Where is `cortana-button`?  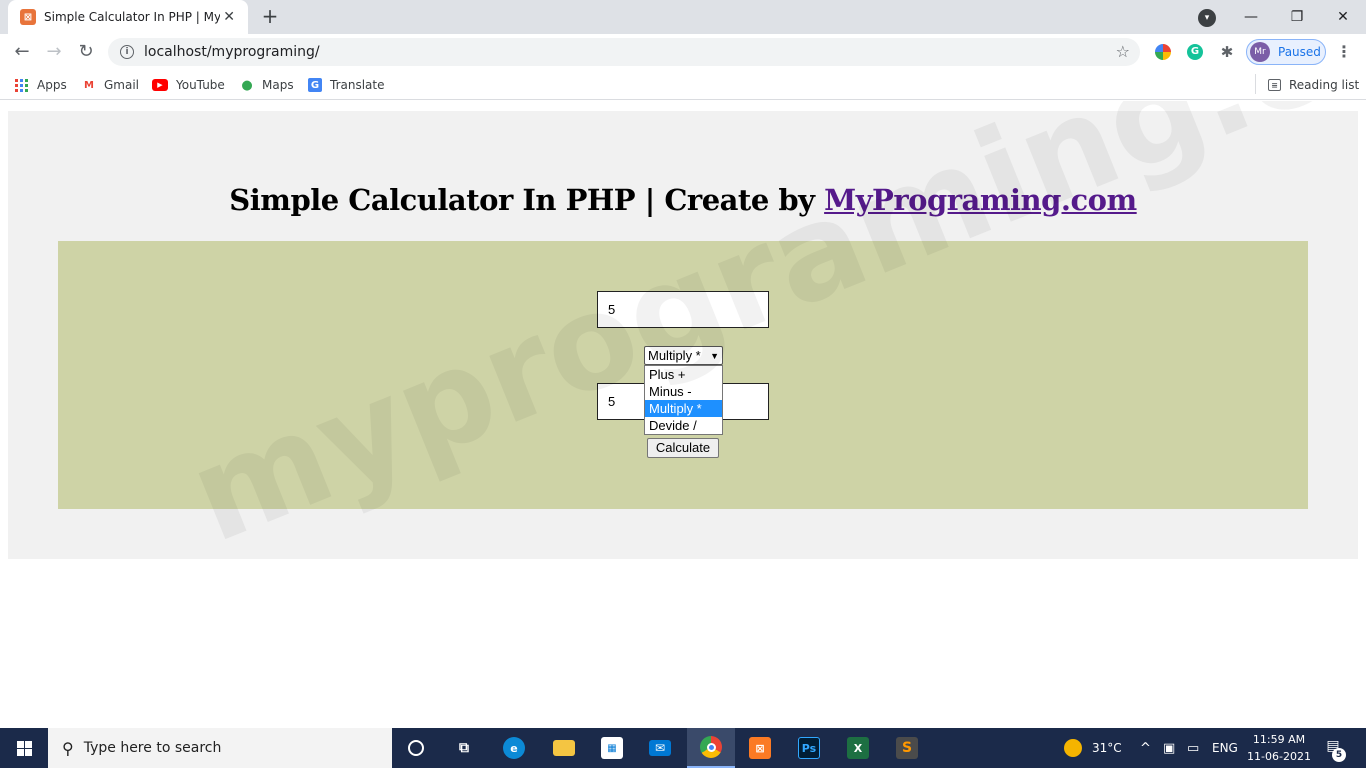 cortana-button is located at coordinates (416, 748).